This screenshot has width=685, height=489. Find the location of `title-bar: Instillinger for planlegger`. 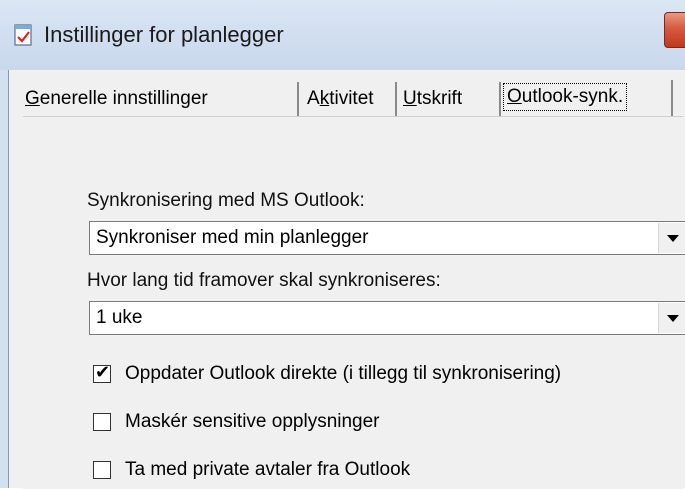

title-bar: Instillinger for planlegger is located at coordinates (342, 35).